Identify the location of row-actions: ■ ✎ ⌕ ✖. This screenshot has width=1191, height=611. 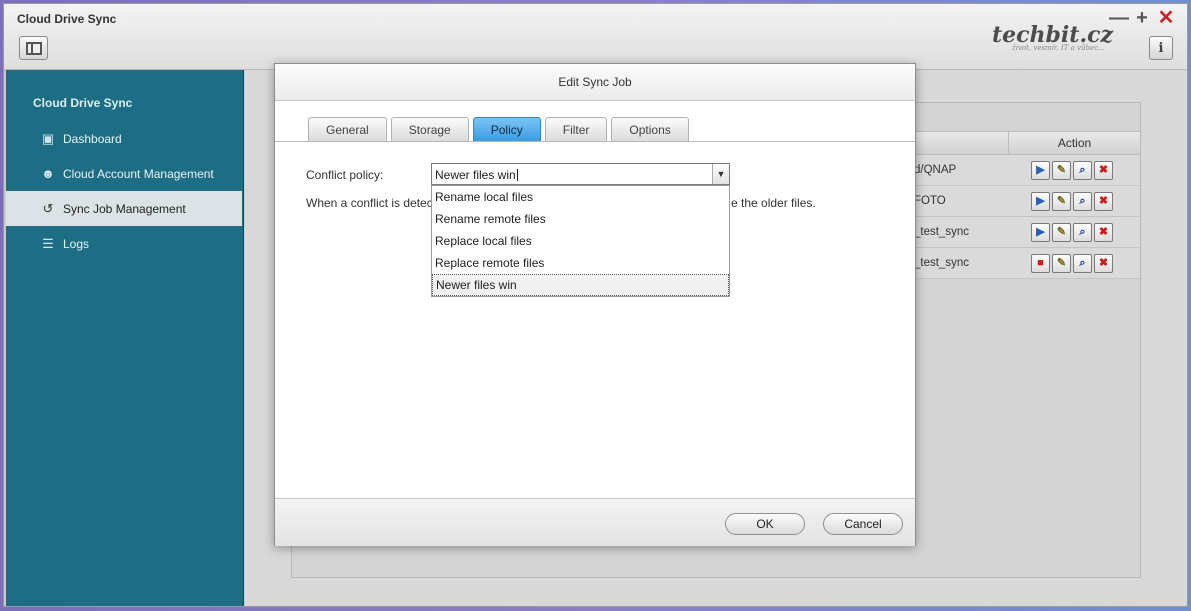
(1072, 263).